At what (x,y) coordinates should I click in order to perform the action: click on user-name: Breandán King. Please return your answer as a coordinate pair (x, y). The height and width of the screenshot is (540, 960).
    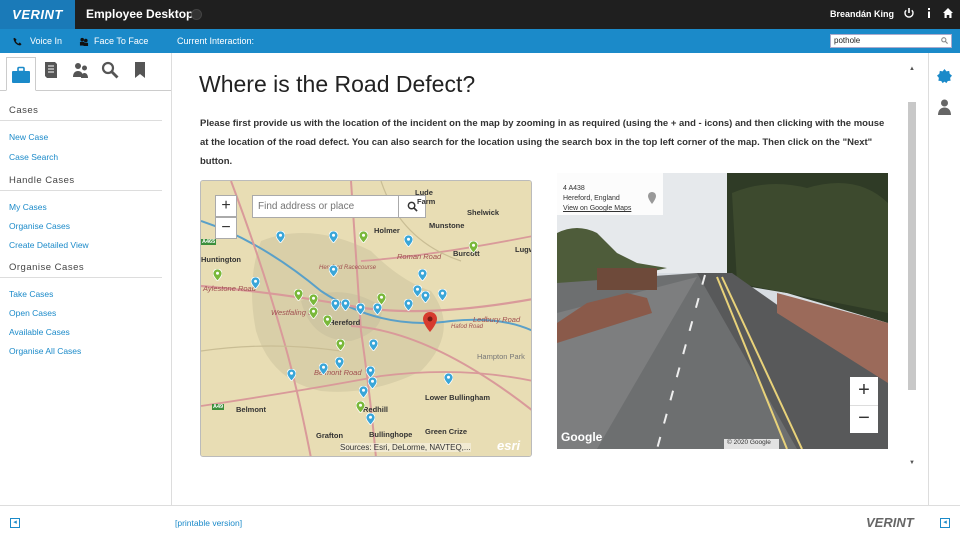
    Looking at the image, I should click on (862, 14).